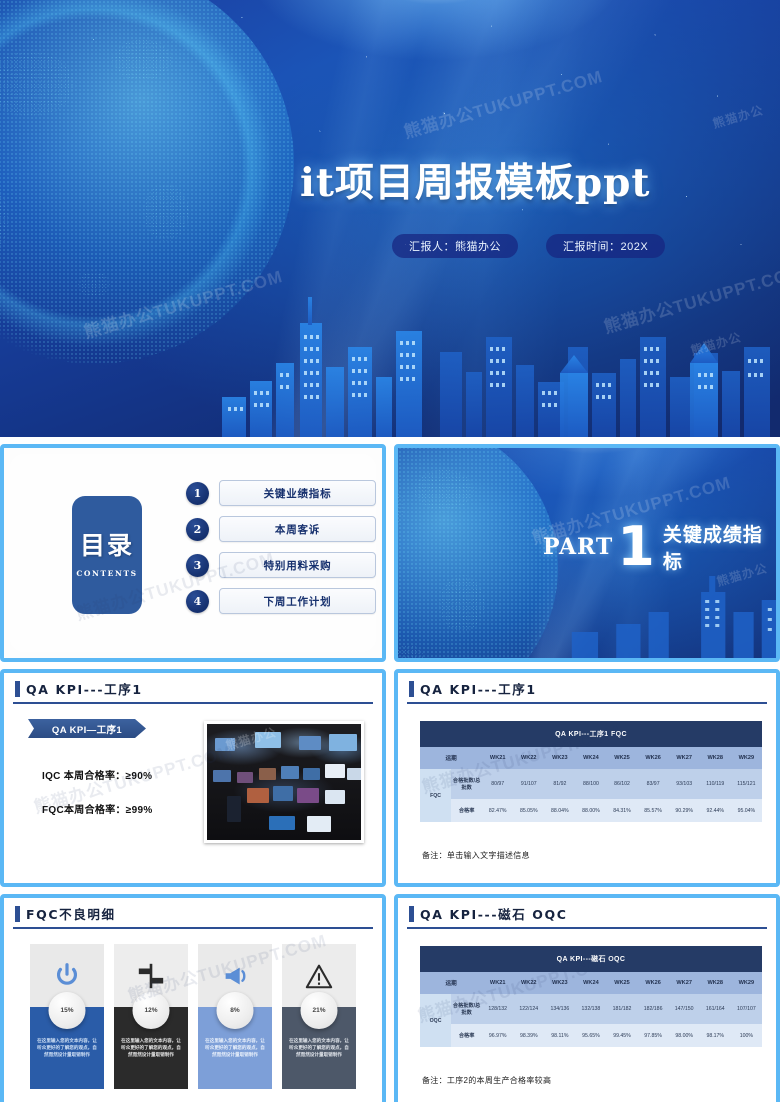 This screenshot has height=1102, width=780. I want to click on cell: 181/182, so click(622, 1009).